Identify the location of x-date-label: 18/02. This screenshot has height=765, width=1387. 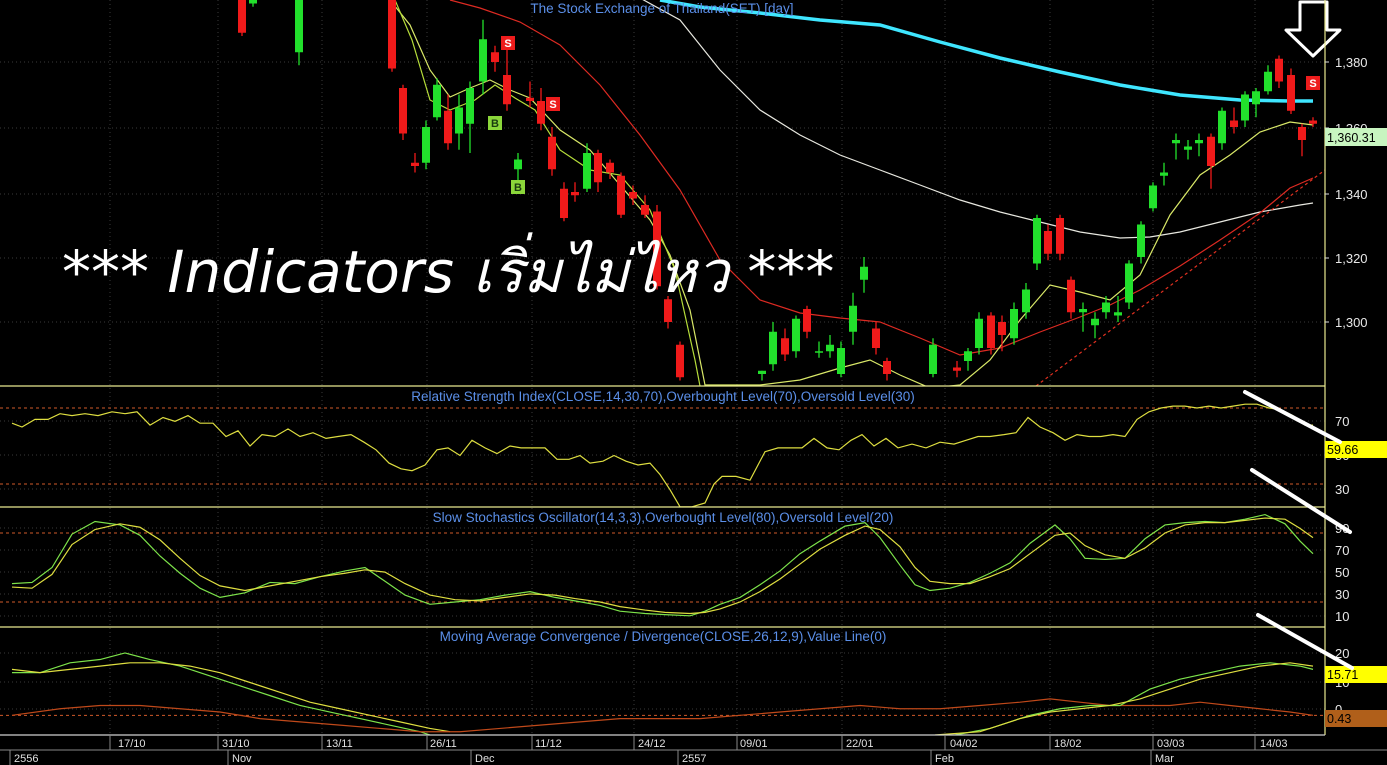
(1068, 744).